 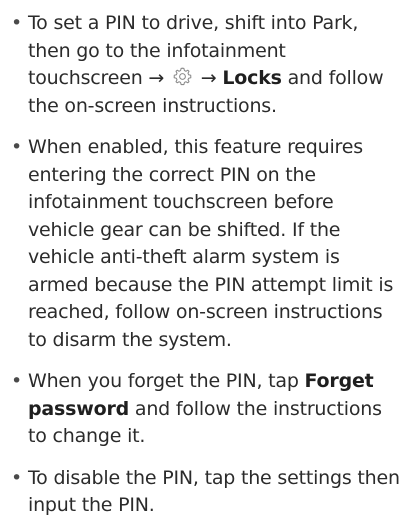 I want to click on gear-icon, so click(x=182, y=76).